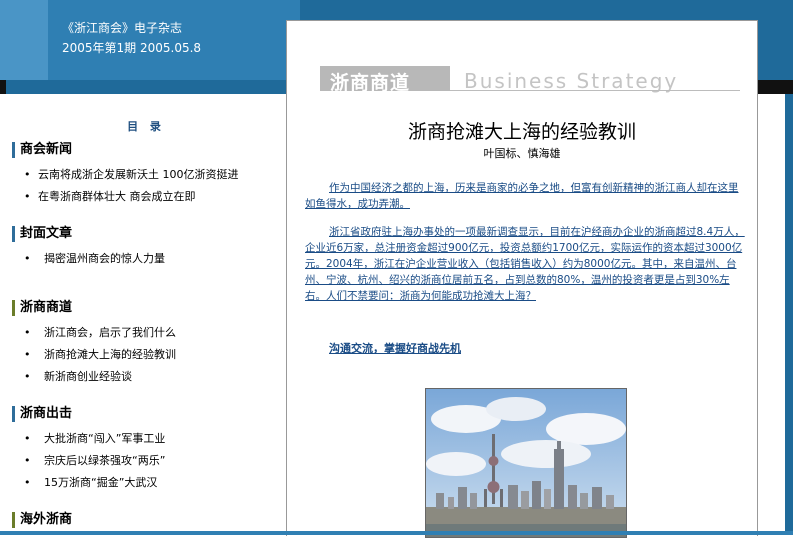 Image resolution: width=793 pixels, height=538 pixels. Describe the element at coordinates (147, 308) in the screenshot. I see `section-title: 浙商商道` at that location.